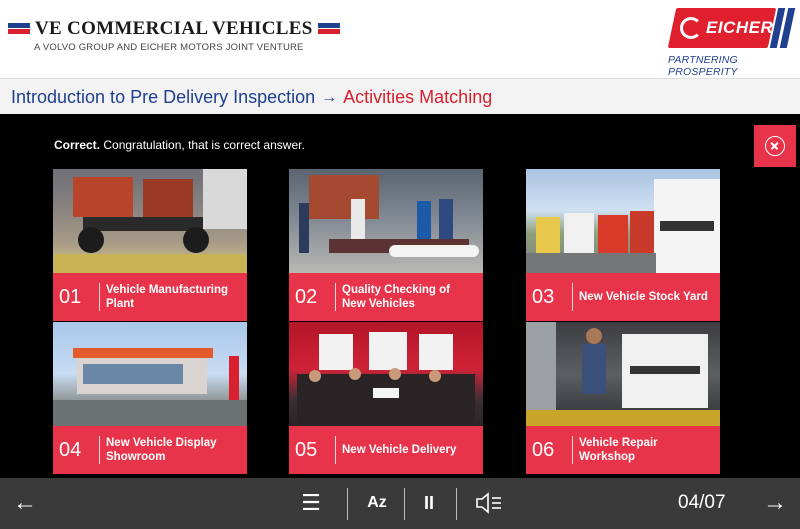  I want to click on card-number: 06, so click(543, 449).